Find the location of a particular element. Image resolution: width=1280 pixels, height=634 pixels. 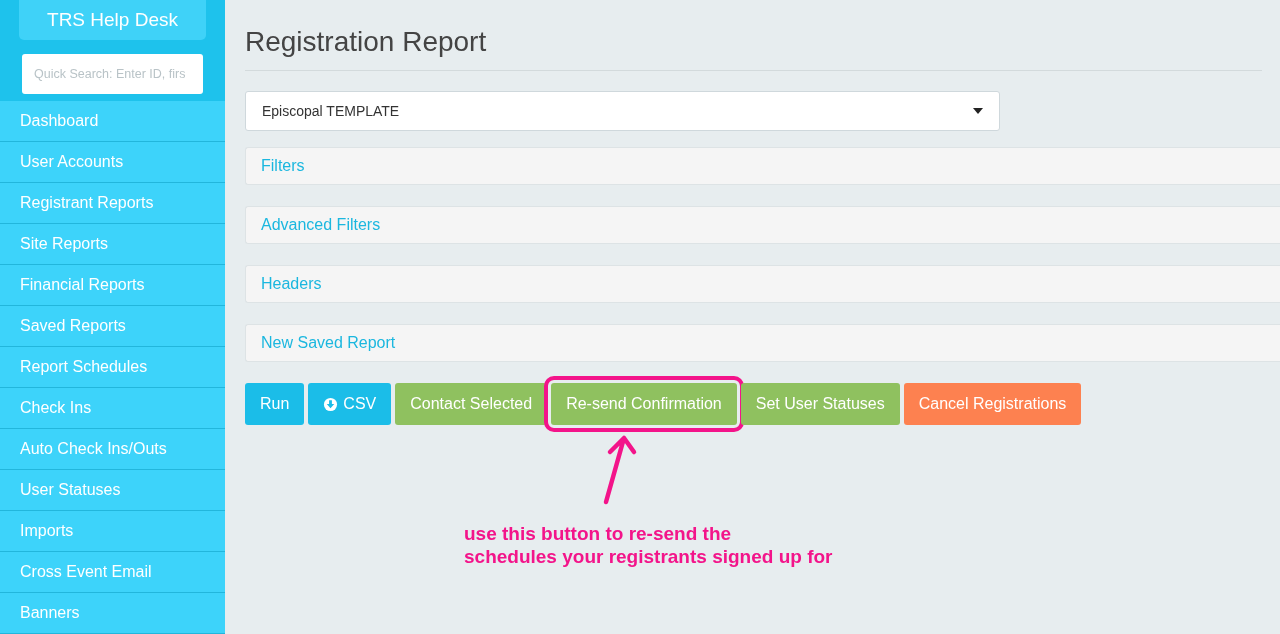

annotation-text: use this button to re-send the schedules your registrants signed up for is located at coordinates (648, 545).